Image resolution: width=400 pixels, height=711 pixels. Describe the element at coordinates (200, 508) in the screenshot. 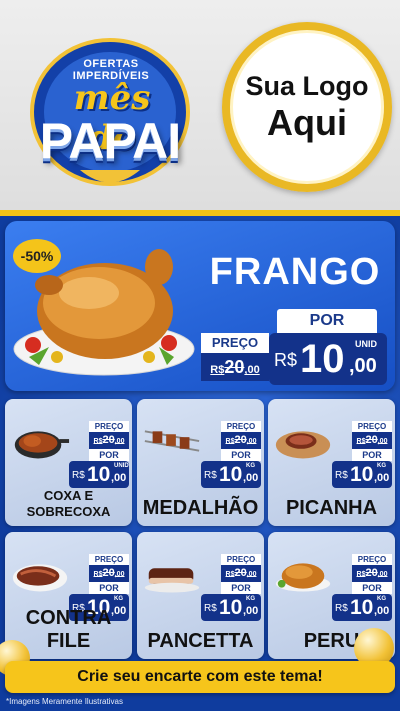

I see `product-name: MEDALHÃO` at that location.